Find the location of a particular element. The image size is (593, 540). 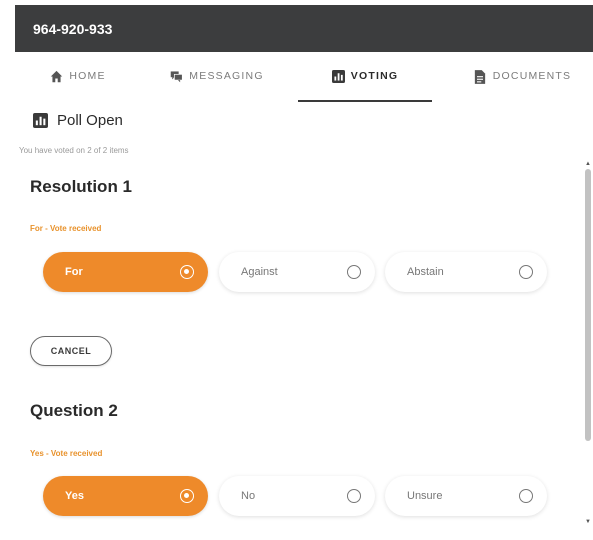

chat-icon is located at coordinates (176, 76).